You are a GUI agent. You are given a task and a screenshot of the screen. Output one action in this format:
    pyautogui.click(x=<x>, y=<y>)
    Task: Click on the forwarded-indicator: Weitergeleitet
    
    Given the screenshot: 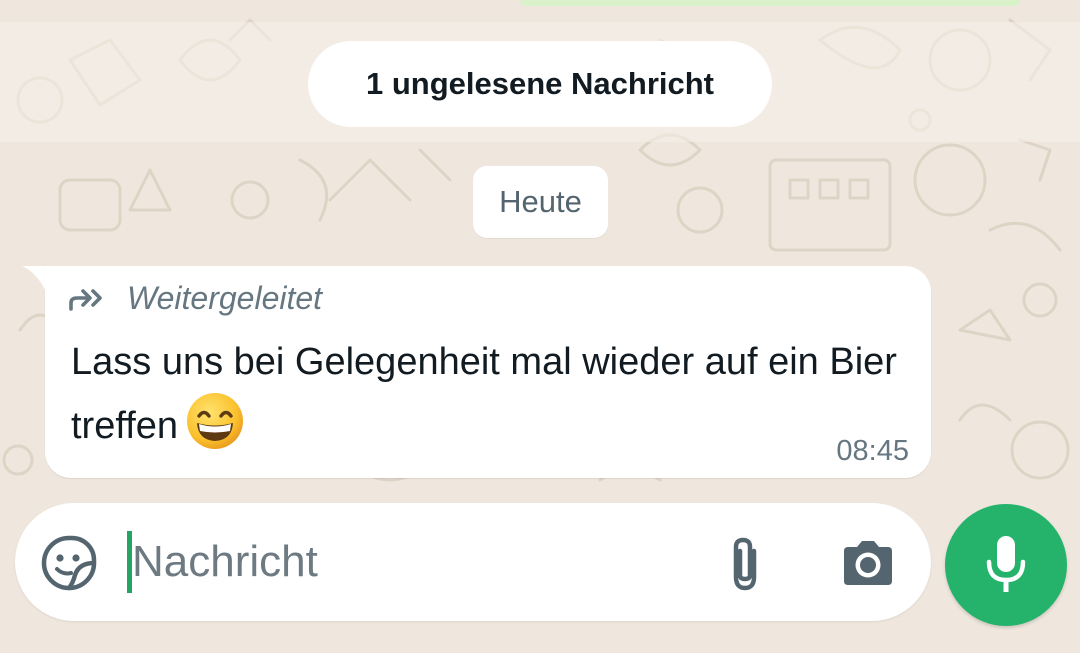 What is the action you would take?
    pyautogui.click(x=194, y=298)
    